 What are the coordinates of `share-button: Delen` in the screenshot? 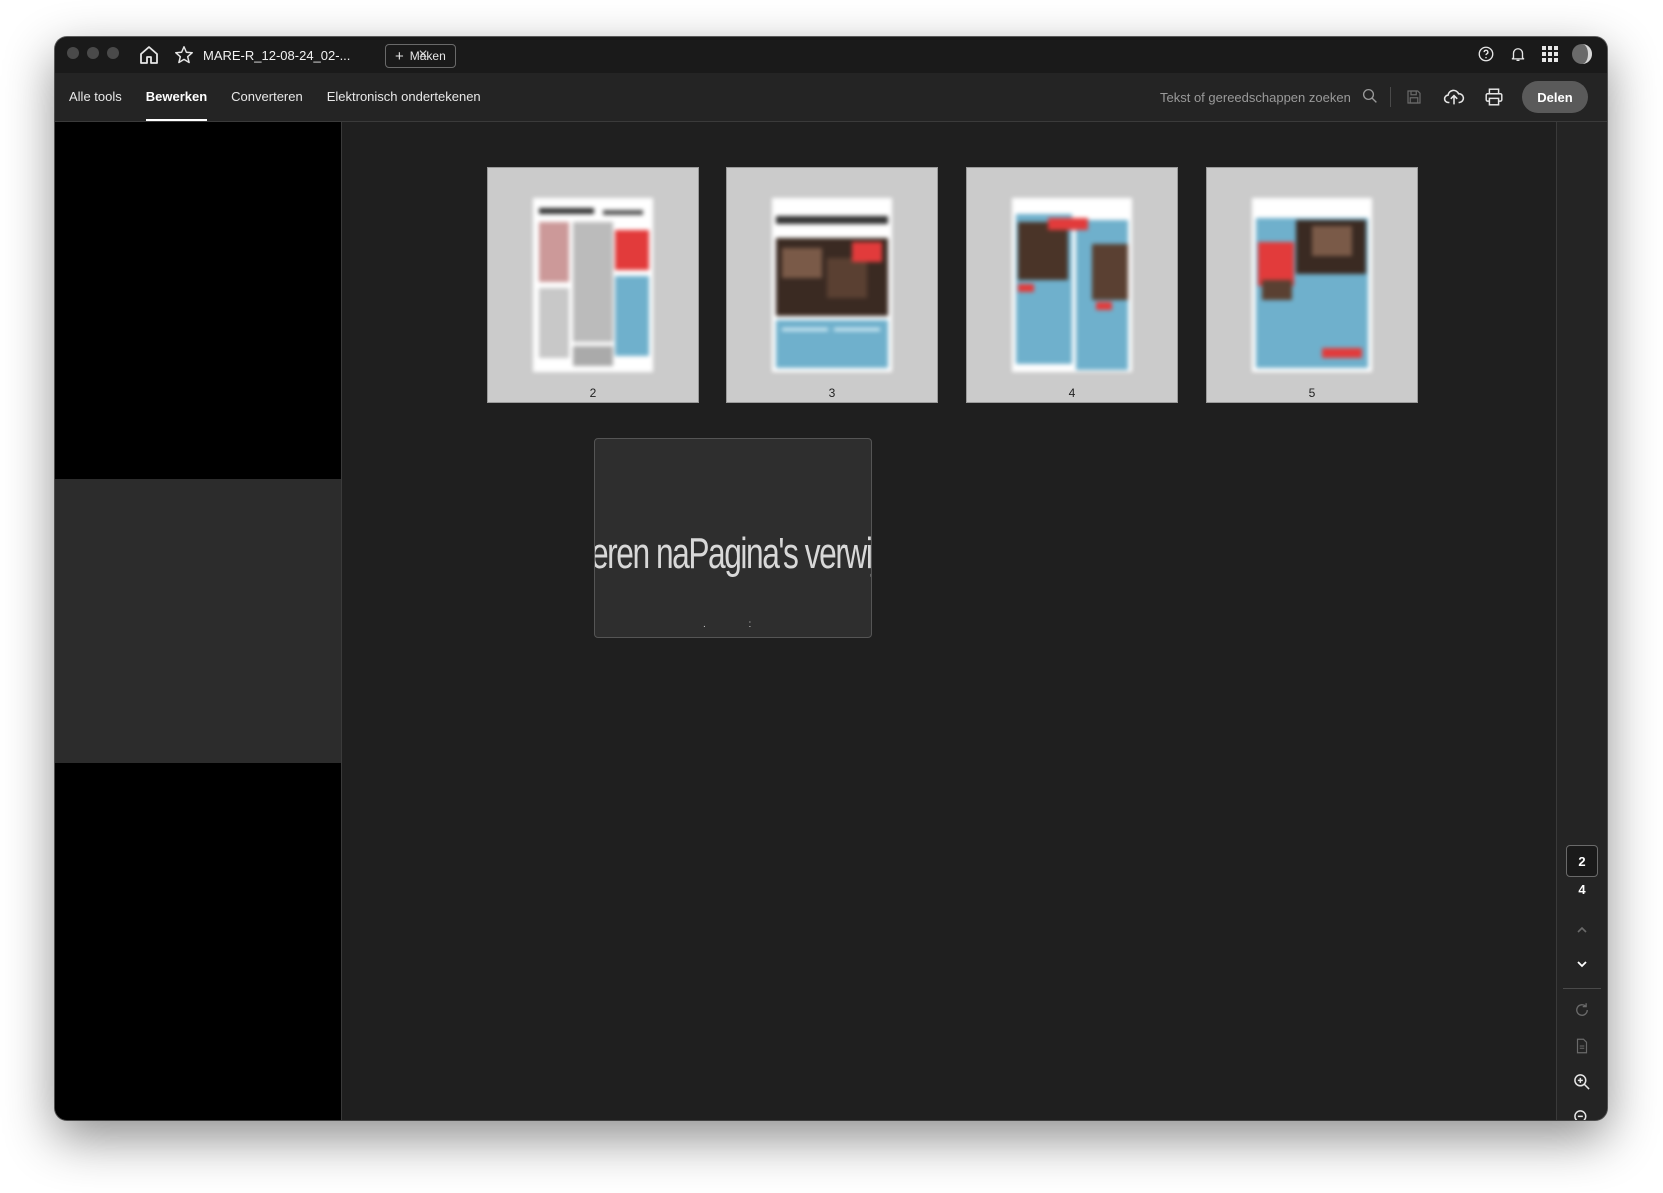 It's located at (1555, 97).